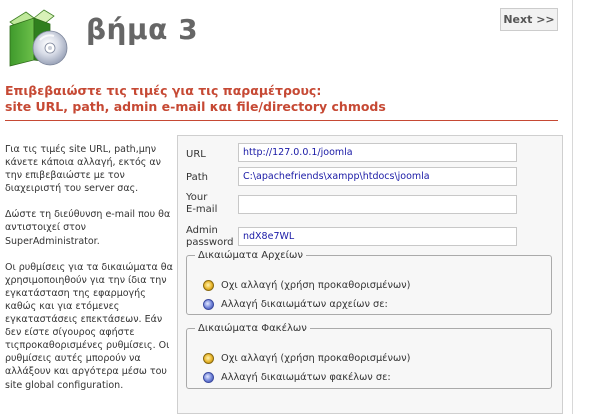  Describe the element at coordinates (250, 255) in the screenshot. I see `file-permissions-legend: Δικαιώματα Αρχείων` at that location.